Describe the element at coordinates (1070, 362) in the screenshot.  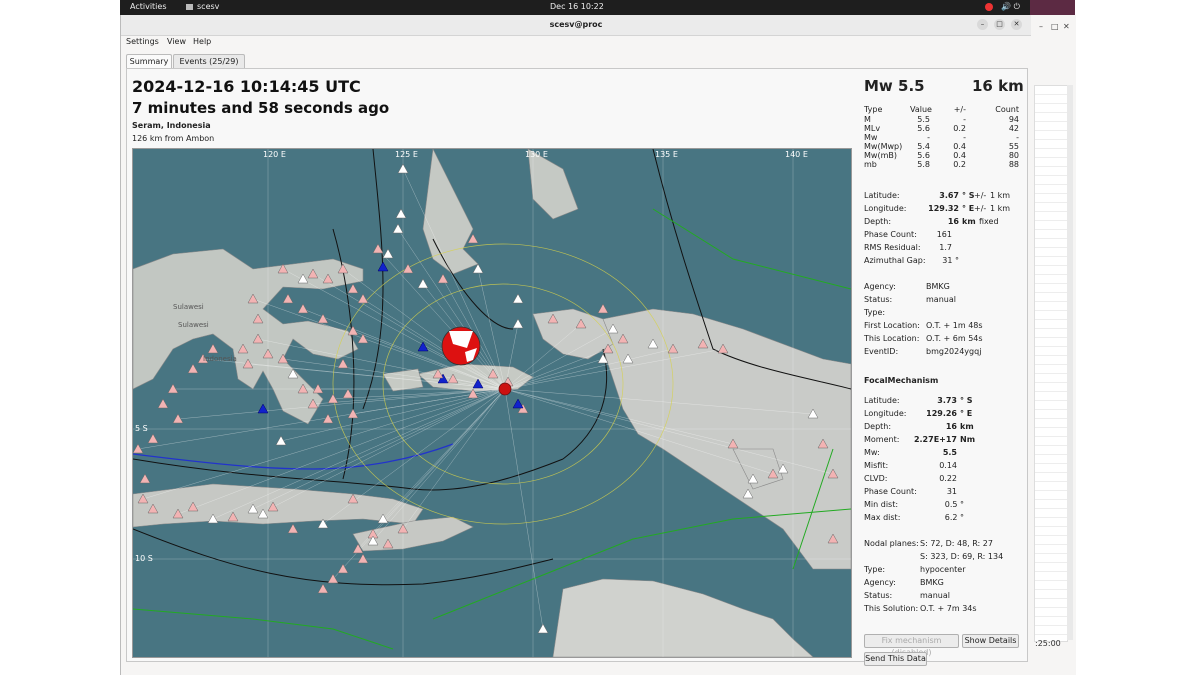
I see `scrollbar` at that location.